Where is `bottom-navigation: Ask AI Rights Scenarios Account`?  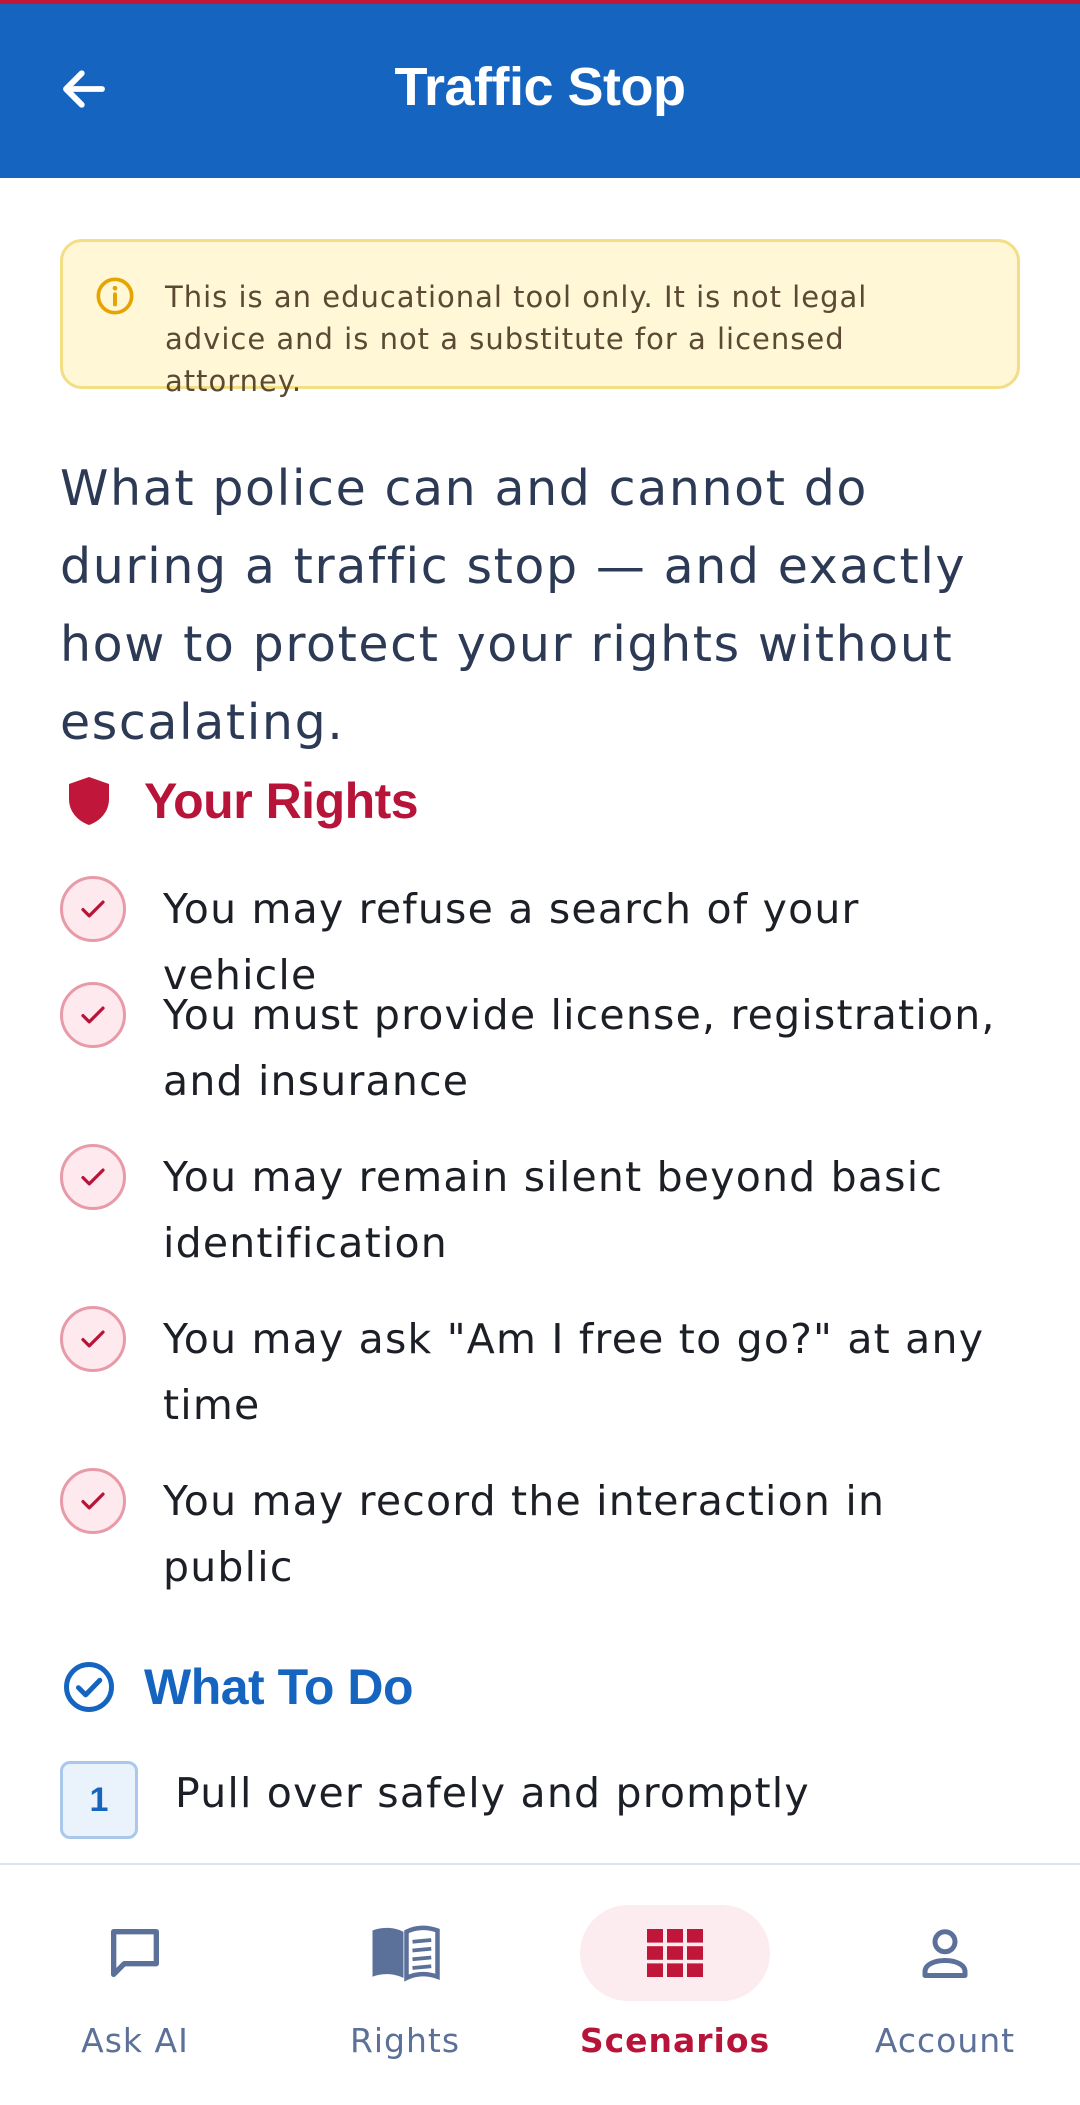 bottom-navigation: Ask AI Rights Scenarios Account is located at coordinates (540, 1984).